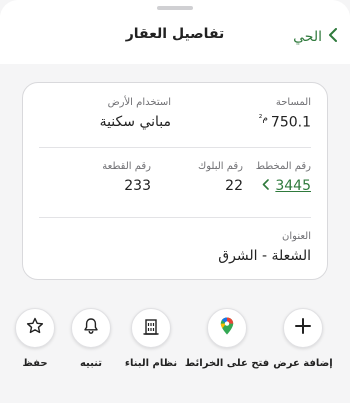 The image size is (350, 403). I want to click on open-maps-label: فتح على الخرائط, so click(227, 363).